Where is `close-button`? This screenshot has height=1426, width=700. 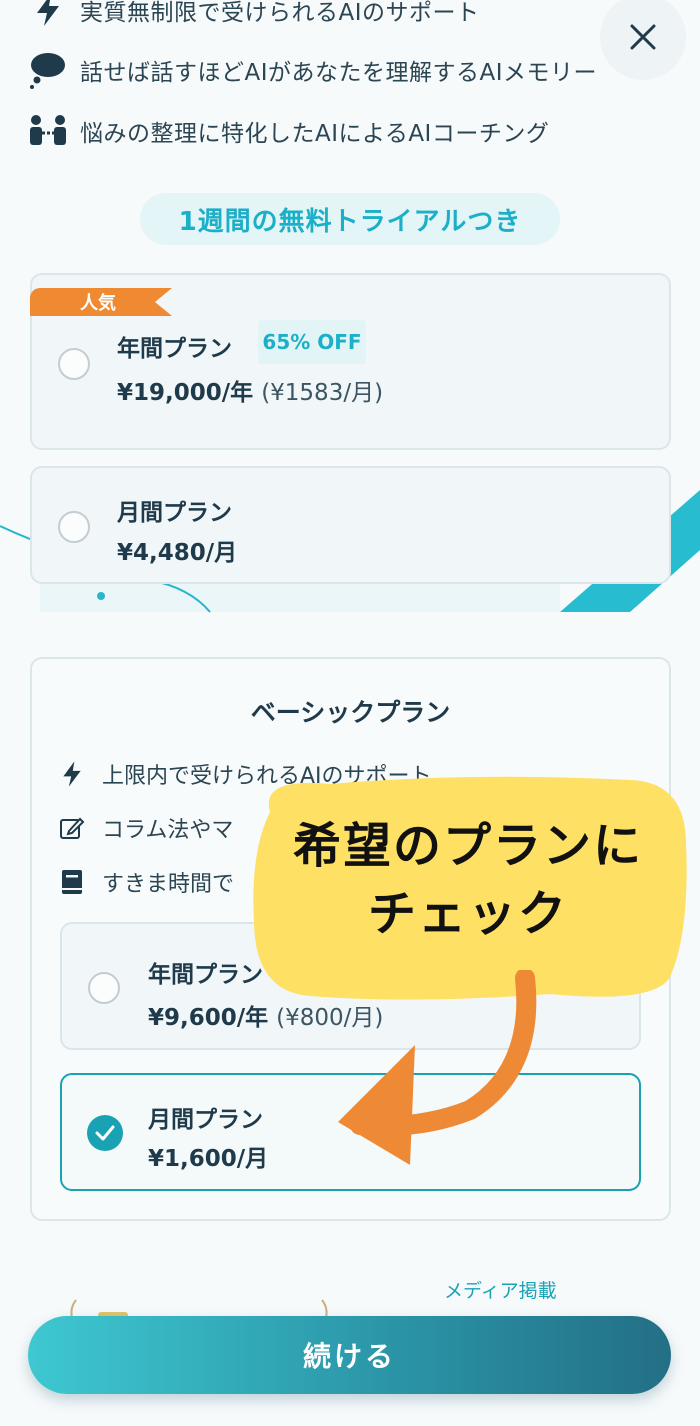 close-button is located at coordinates (643, 40).